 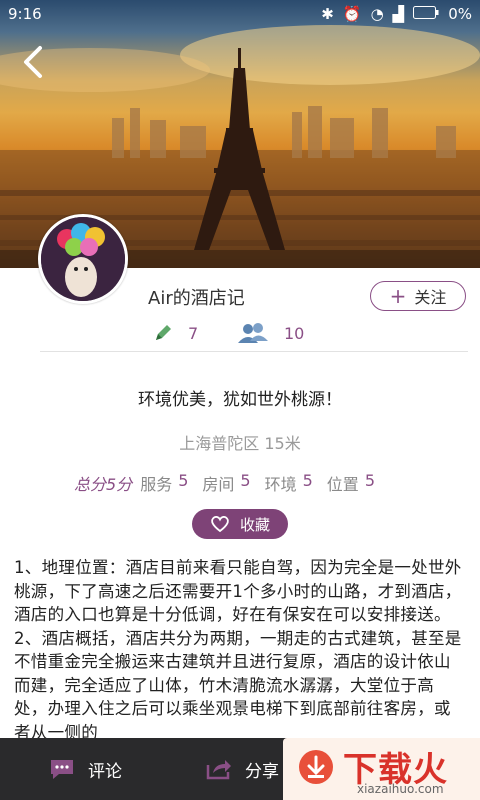 I want to click on status-bar: 9:16 ✱ ⏰ ◔ ▟ 0%, so click(x=240, y=14).